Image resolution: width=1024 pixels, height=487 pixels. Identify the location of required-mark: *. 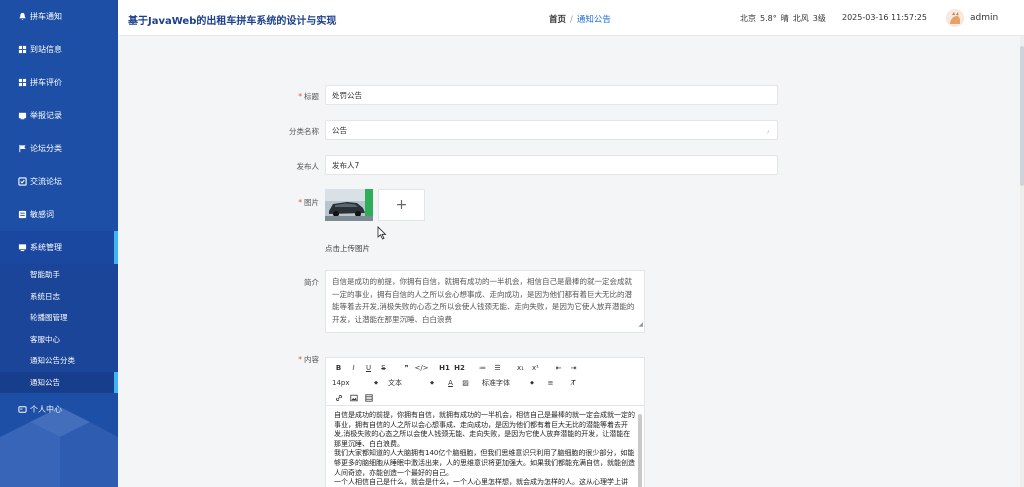
(300, 202).